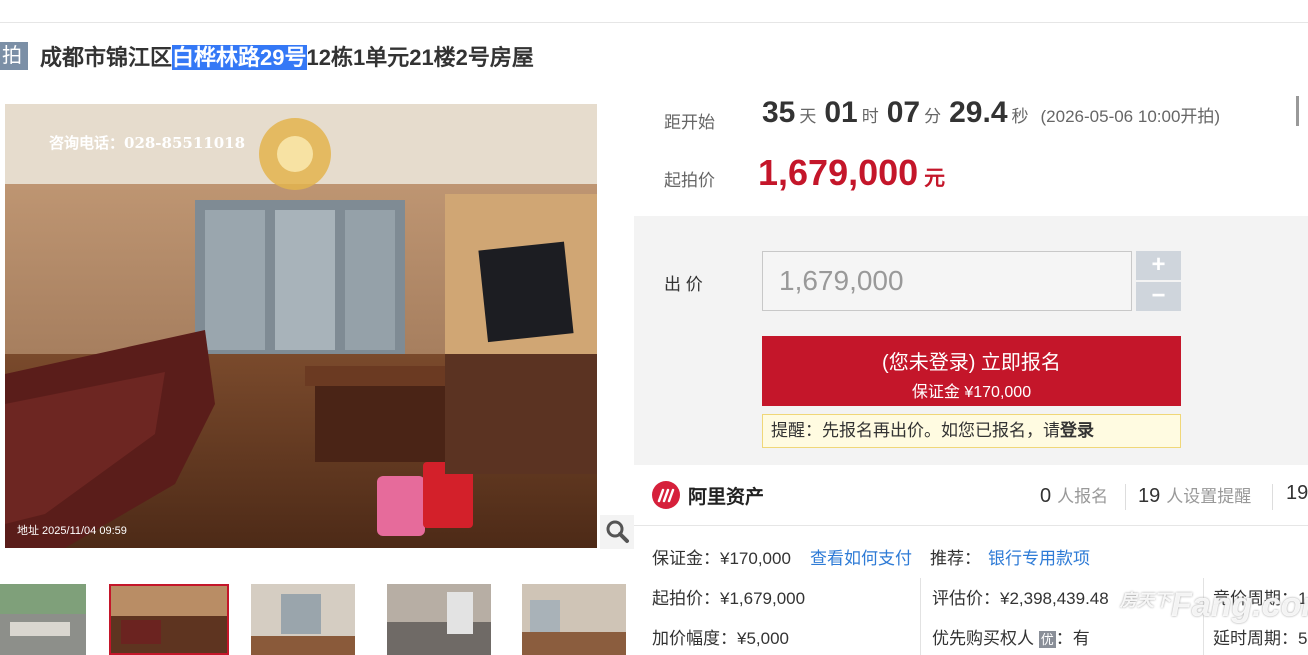 The width and height of the screenshot is (1308, 655). Describe the element at coordinates (920, 616) in the screenshot. I see `column-divider` at that location.